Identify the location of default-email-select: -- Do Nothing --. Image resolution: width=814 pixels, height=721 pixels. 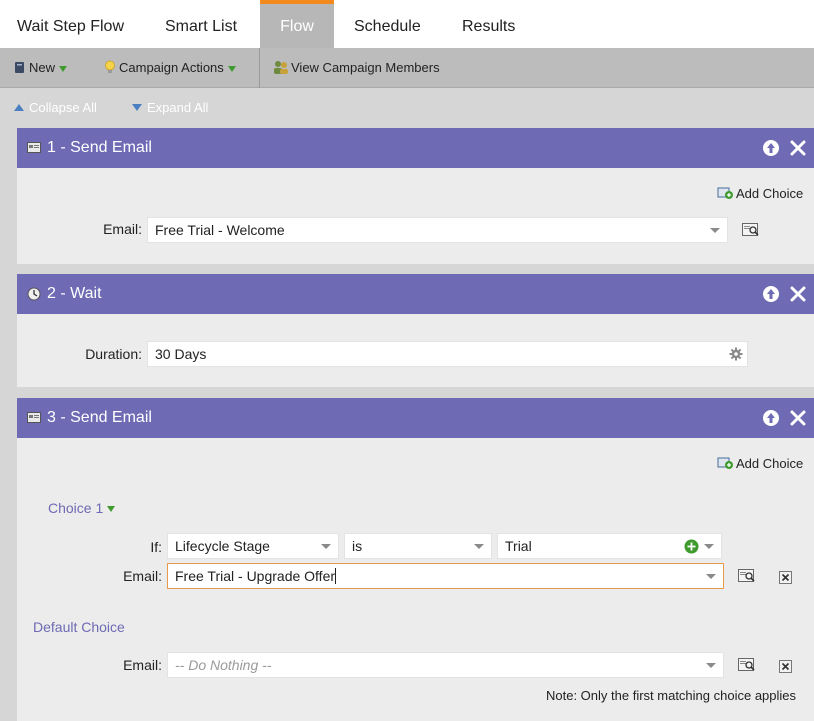
(445, 665).